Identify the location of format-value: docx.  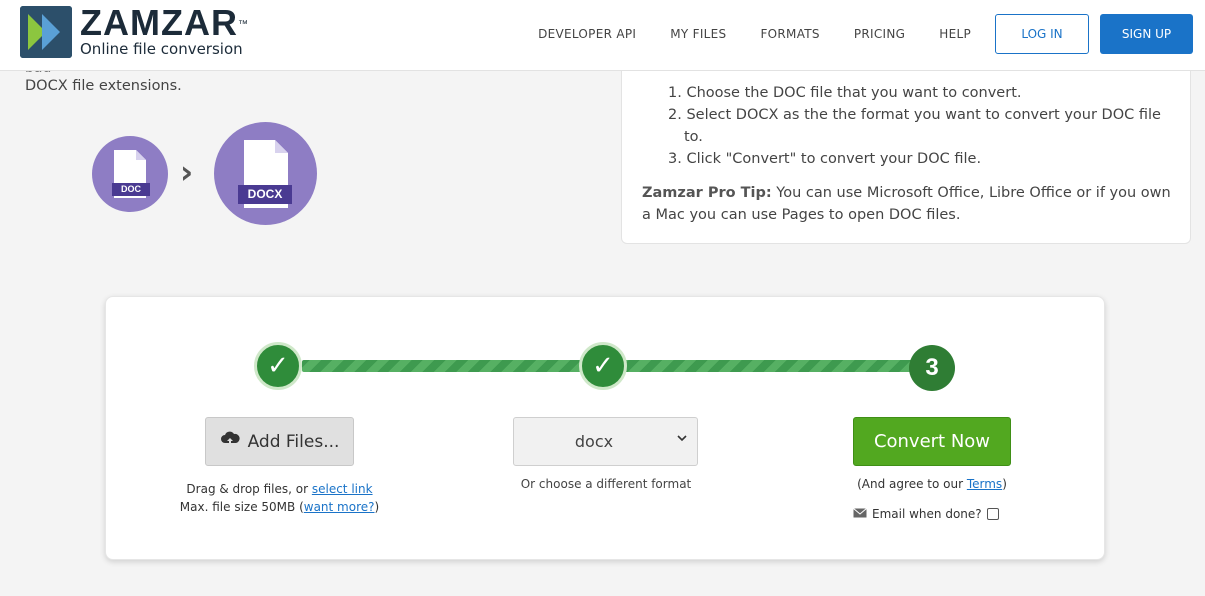
(594, 441).